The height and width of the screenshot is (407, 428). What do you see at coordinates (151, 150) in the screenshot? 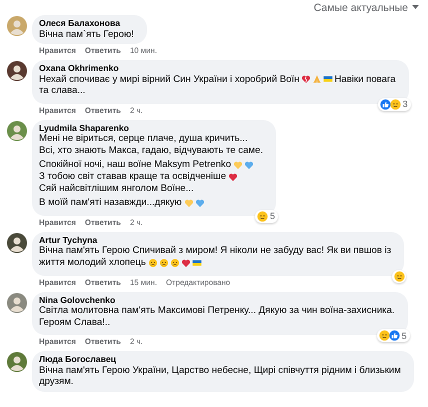
I see `comment-text: Всі, хто знають Макса, гадаю, відчувають те саме.` at bounding box center [151, 150].